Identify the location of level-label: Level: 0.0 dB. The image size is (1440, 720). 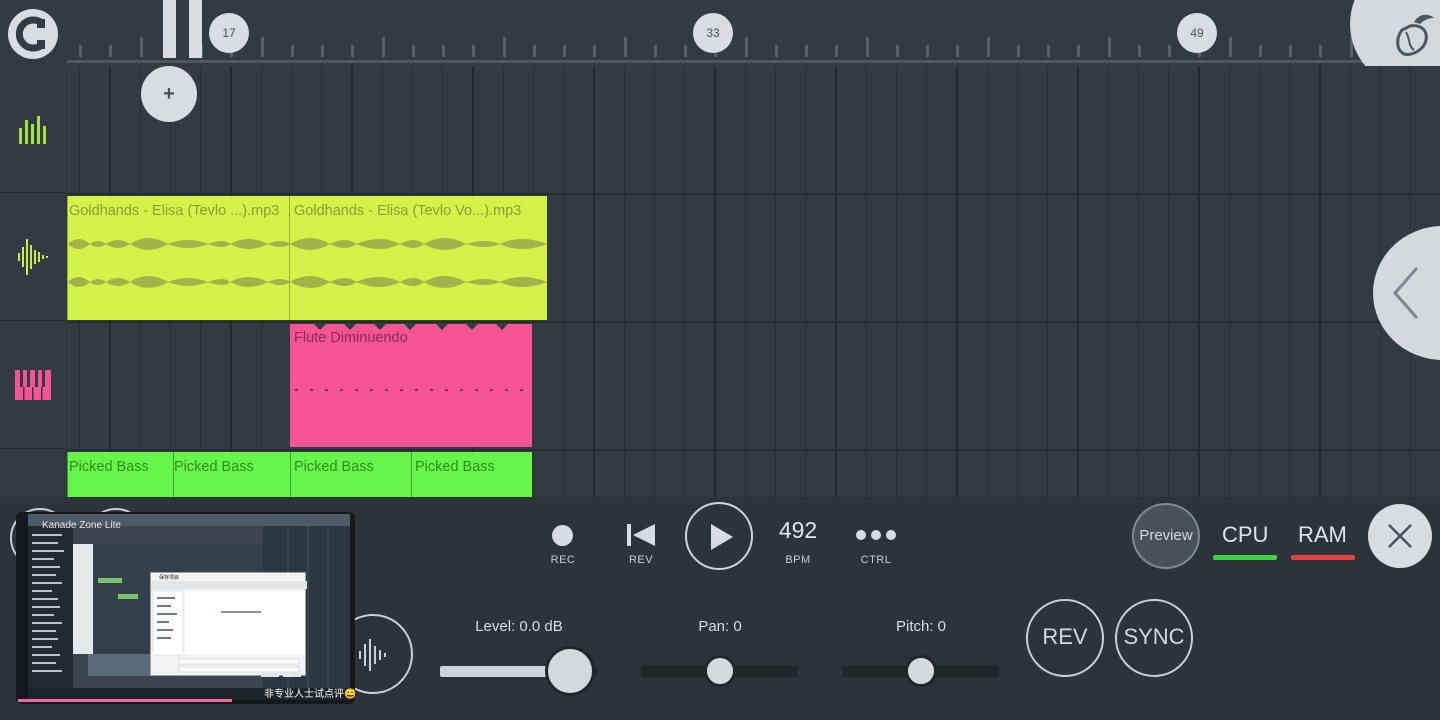
(519, 626).